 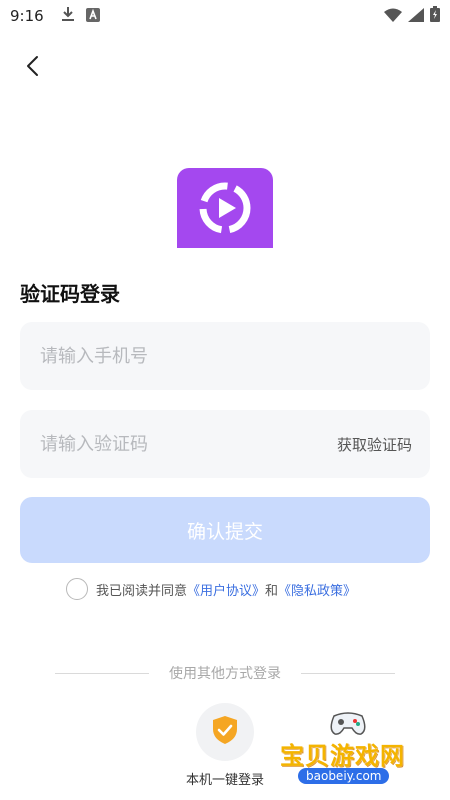 I want to click on back-arrow-icon, so click(x=32, y=68).